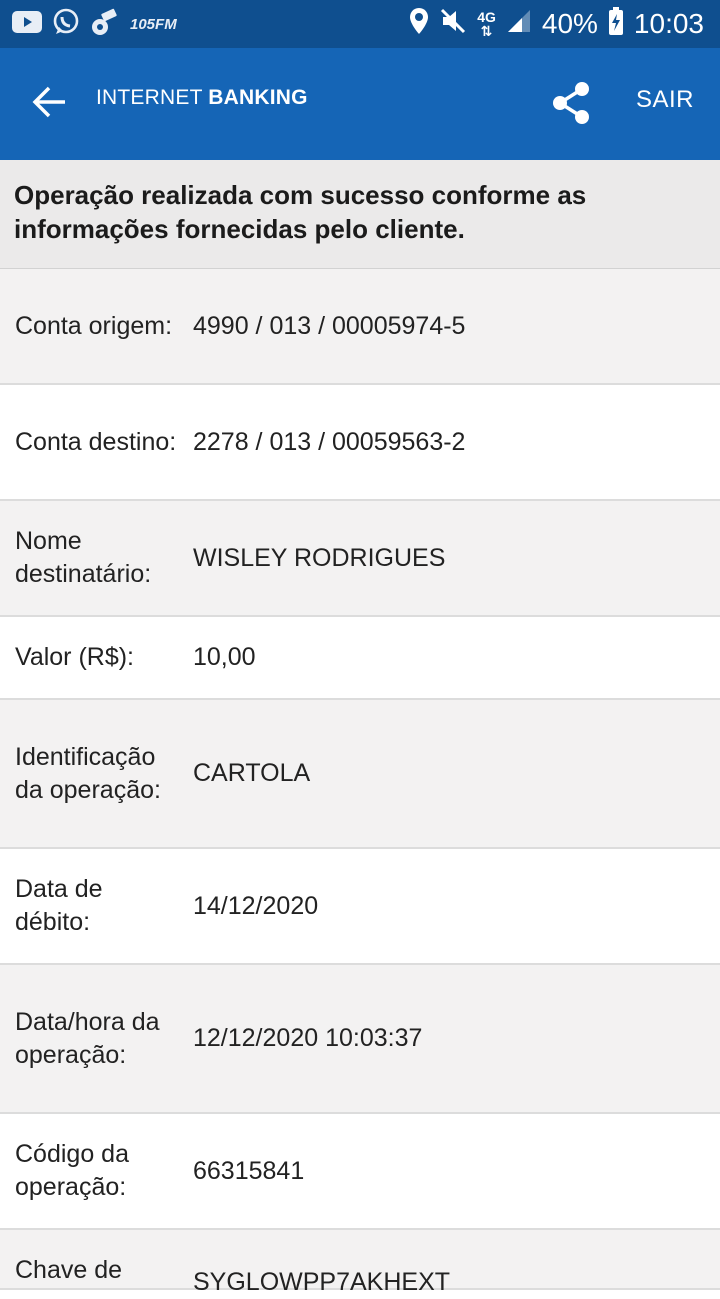  I want to click on detail-label: Conta destino:, so click(96, 441).